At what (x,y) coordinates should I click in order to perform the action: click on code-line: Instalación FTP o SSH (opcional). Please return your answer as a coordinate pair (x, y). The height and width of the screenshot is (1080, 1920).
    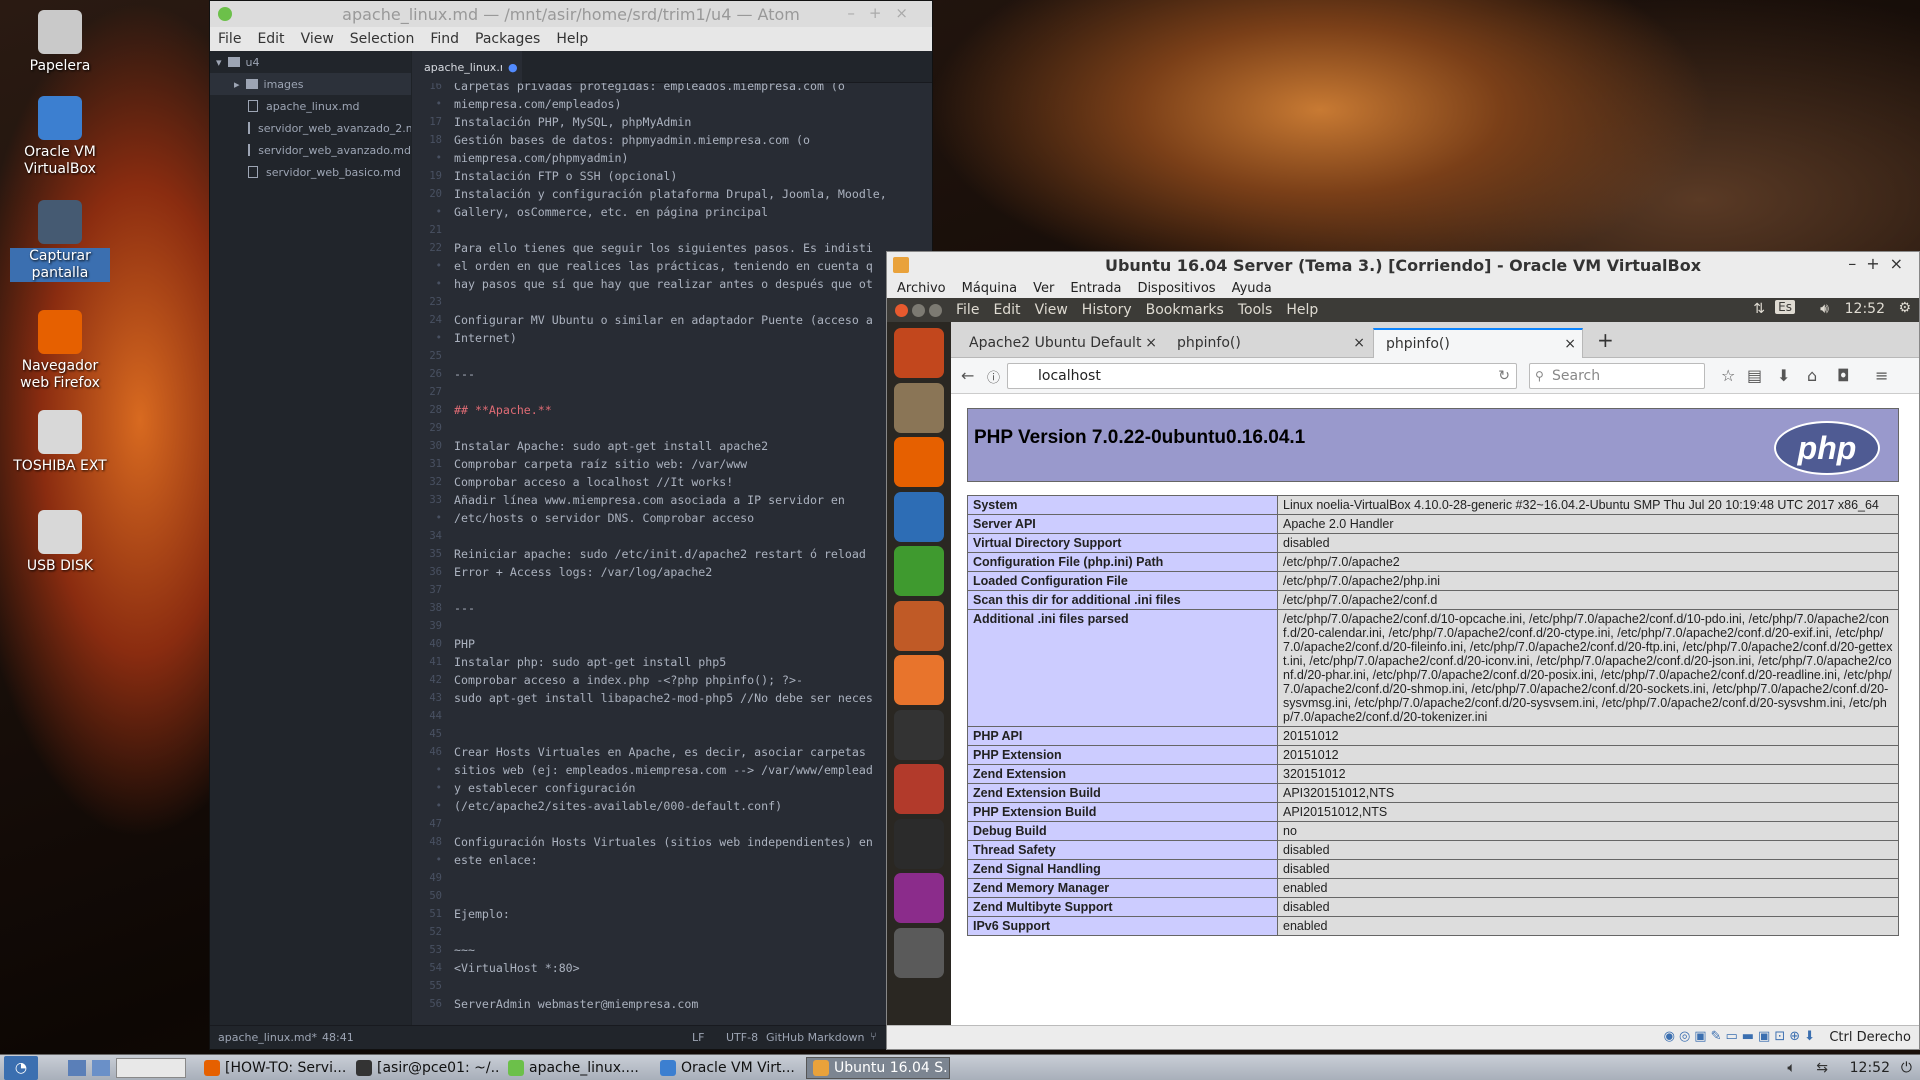
    Looking at the image, I should click on (565, 176).